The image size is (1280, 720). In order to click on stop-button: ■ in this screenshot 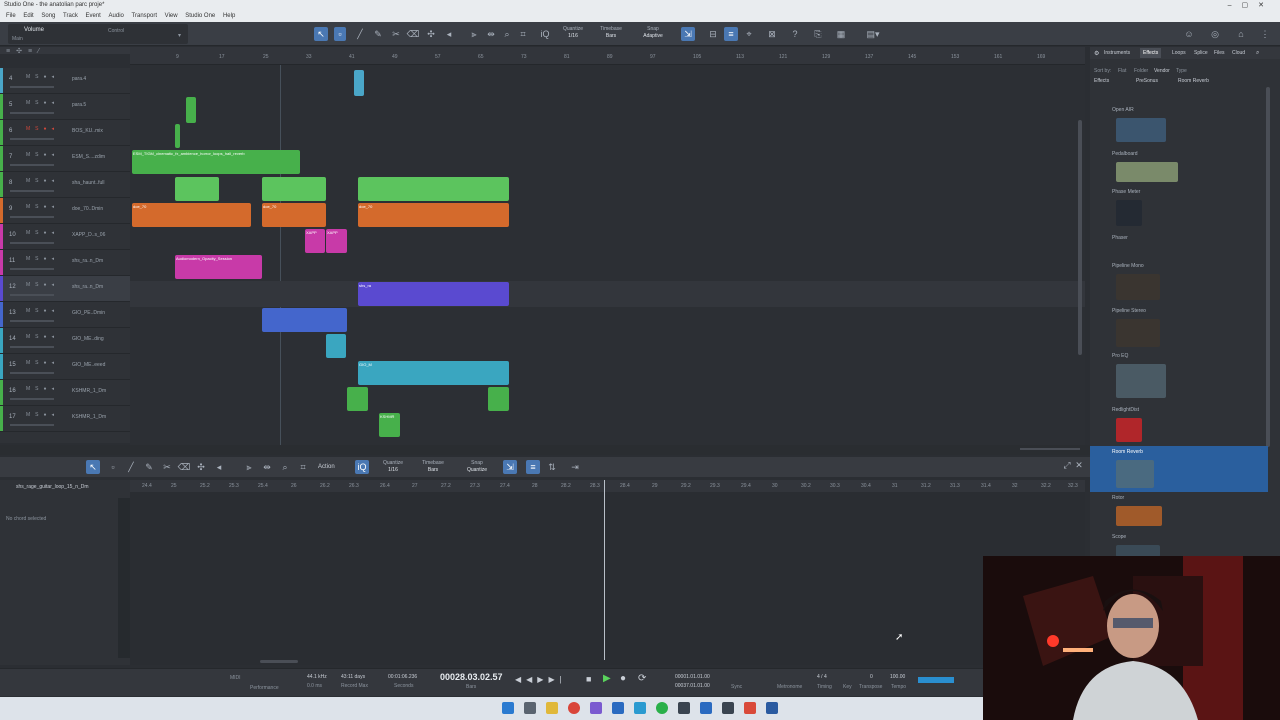, I will do `click(588, 679)`.